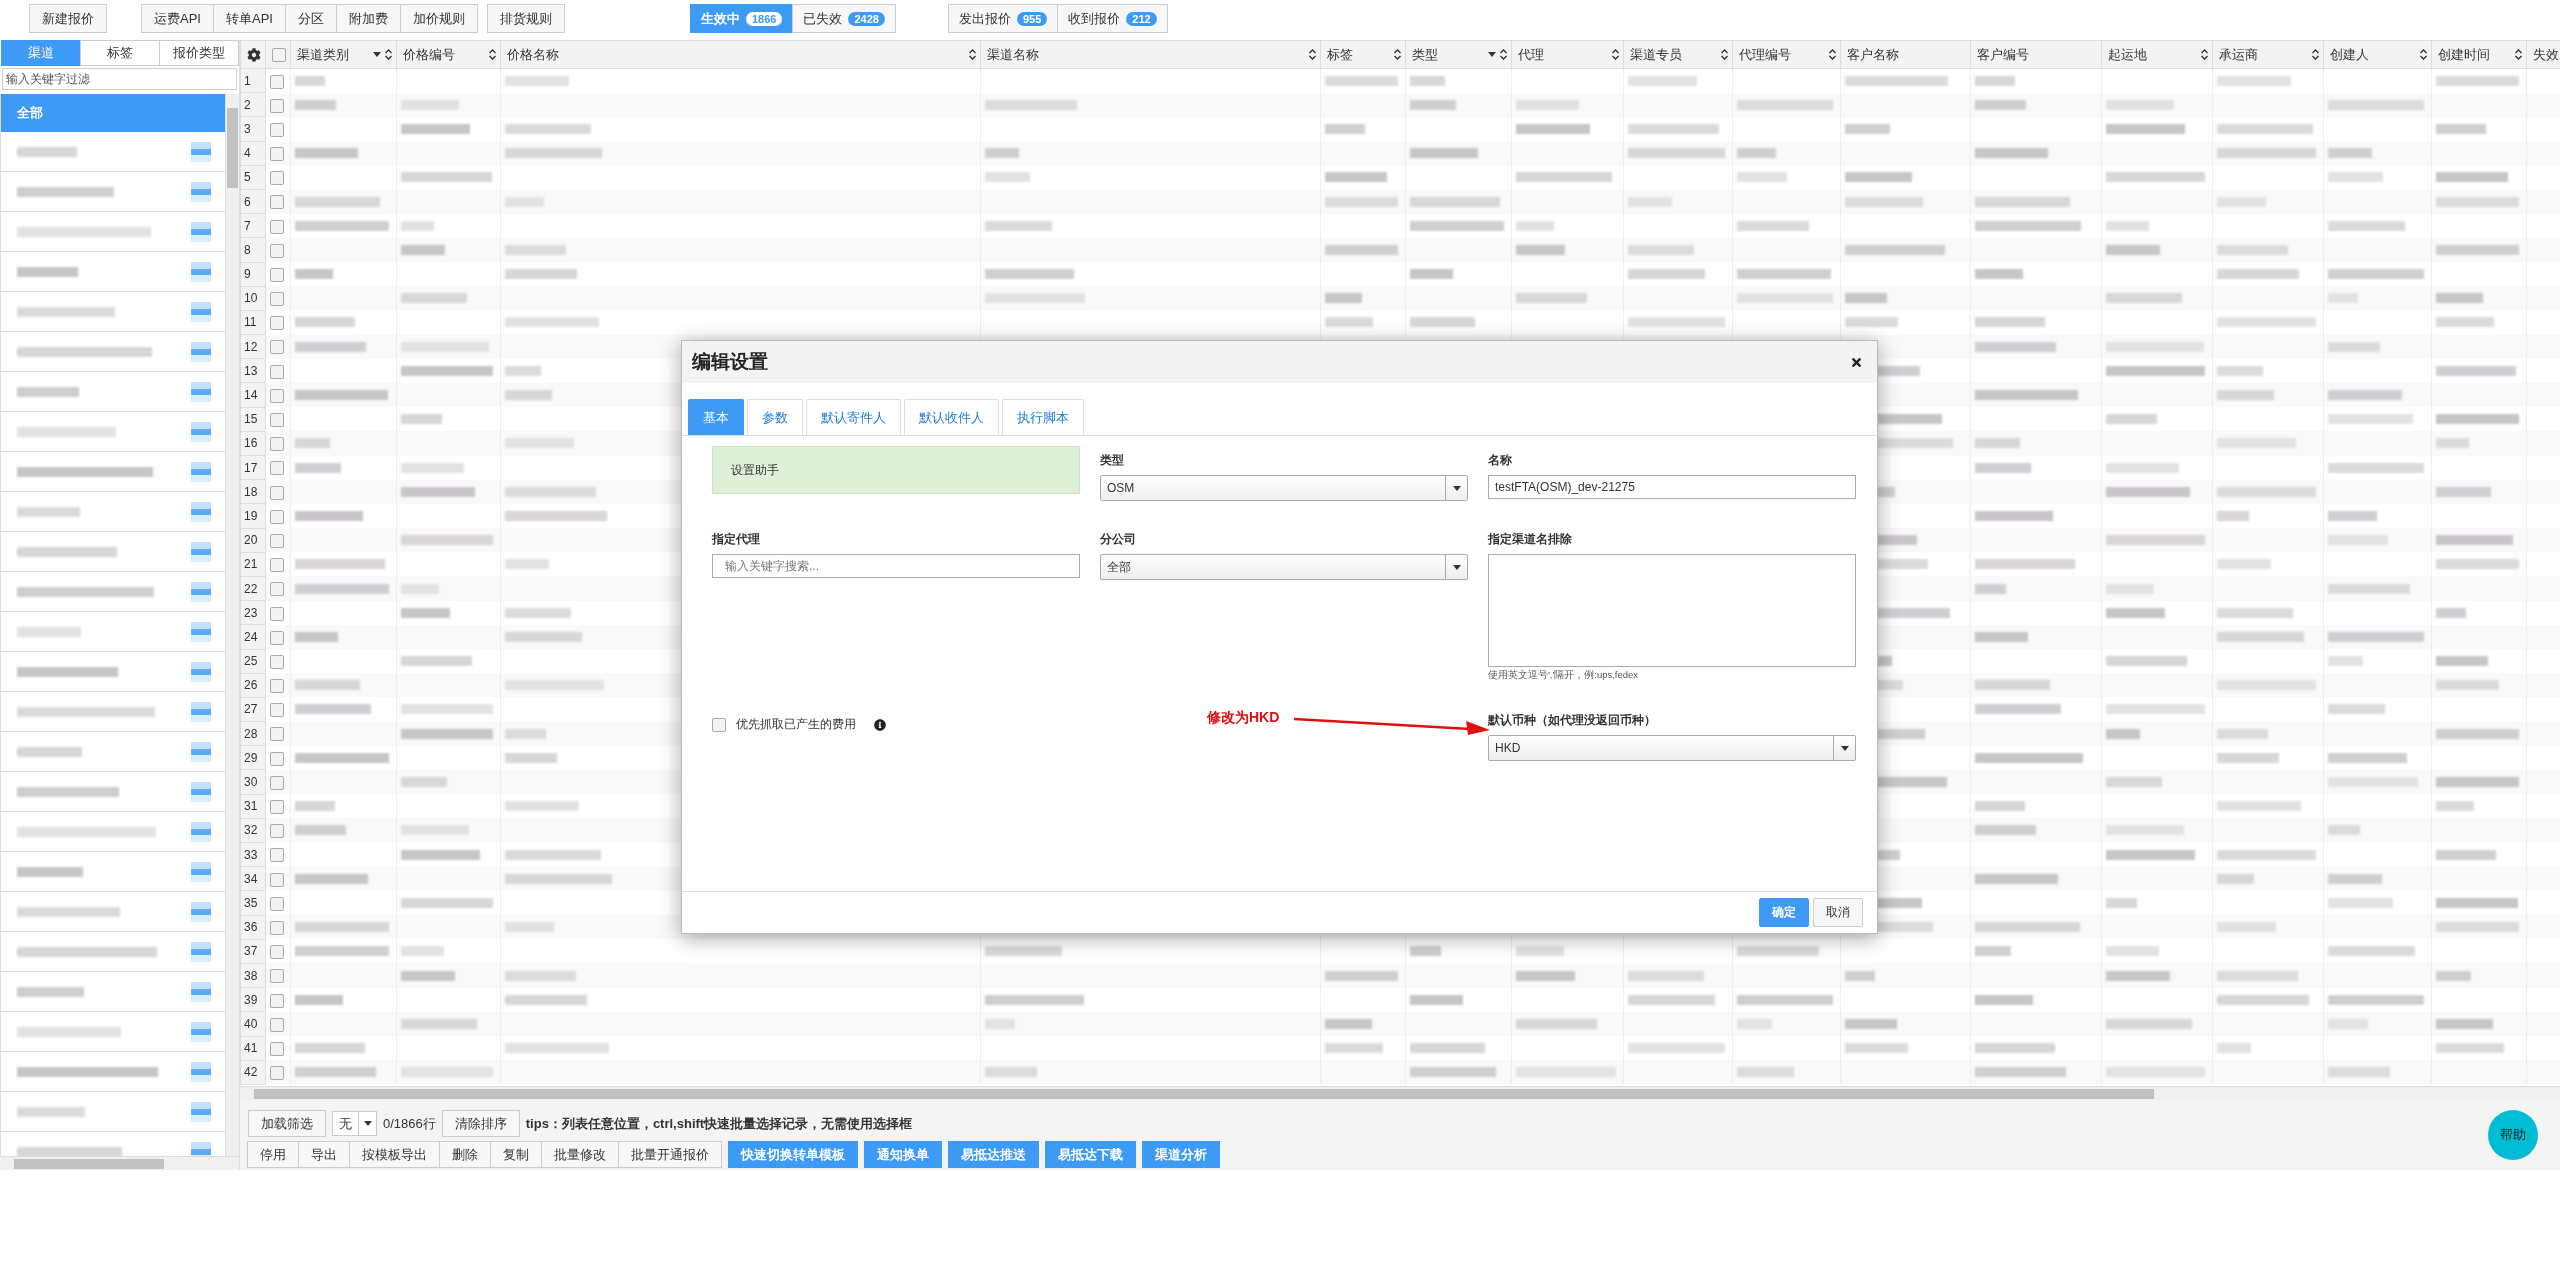 This screenshot has width=2560, height=1271. I want to click on filter-field: 输入关键字过滤, so click(119, 79).